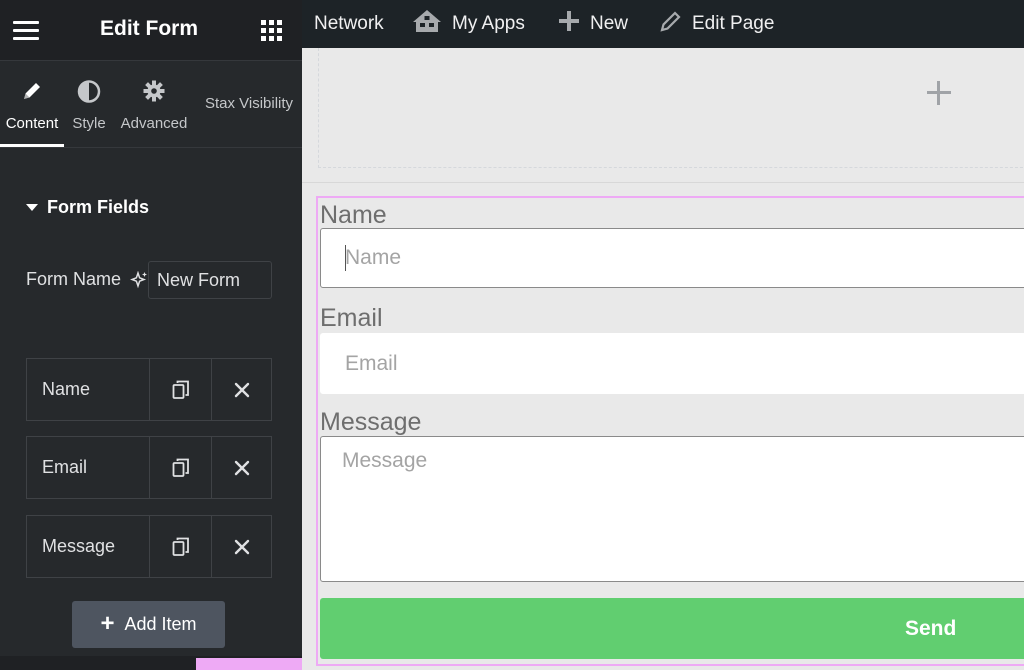 The height and width of the screenshot is (670, 1024). What do you see at coordinates (107, 623) in the screenshot?
I see `plus-icon: +` at bounding box center [107, 623].